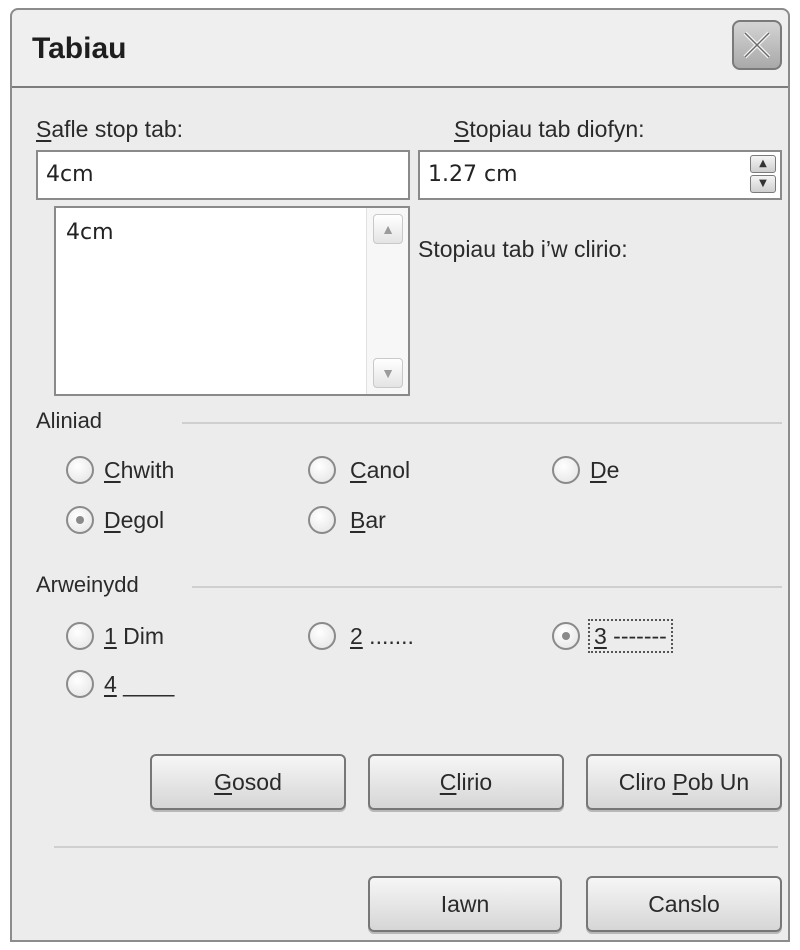 Image resolution: width=800 pixels, height=950 pixels. What do you see at coordinates (380, 470) in the screenshot?
I see `align-center-label: Canol` at bounding box center [380, 470].